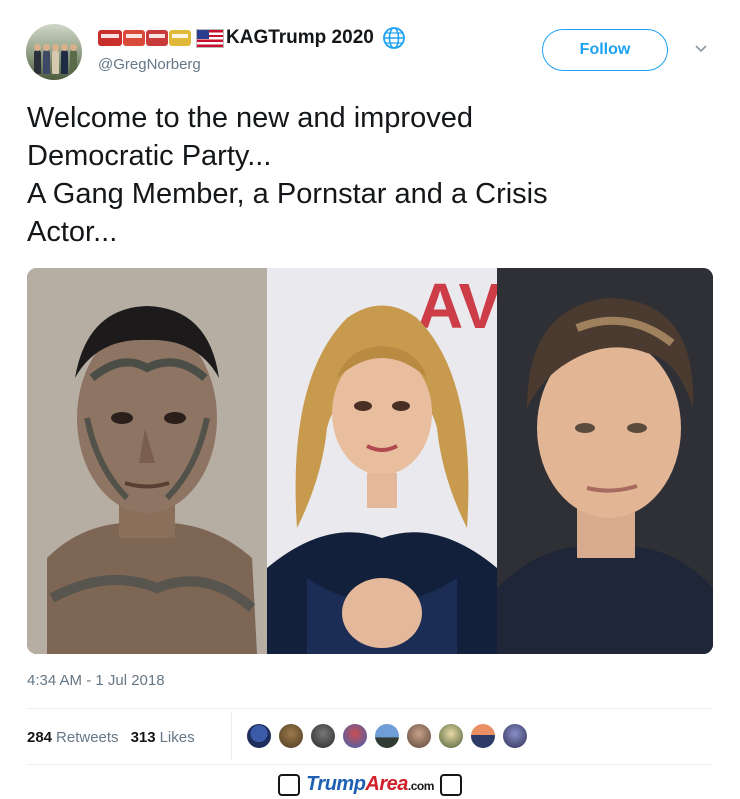  What do you see at coordinates (110, 38) in the screenshot?
I see `train-emoji` at bounding box center [110, 38].